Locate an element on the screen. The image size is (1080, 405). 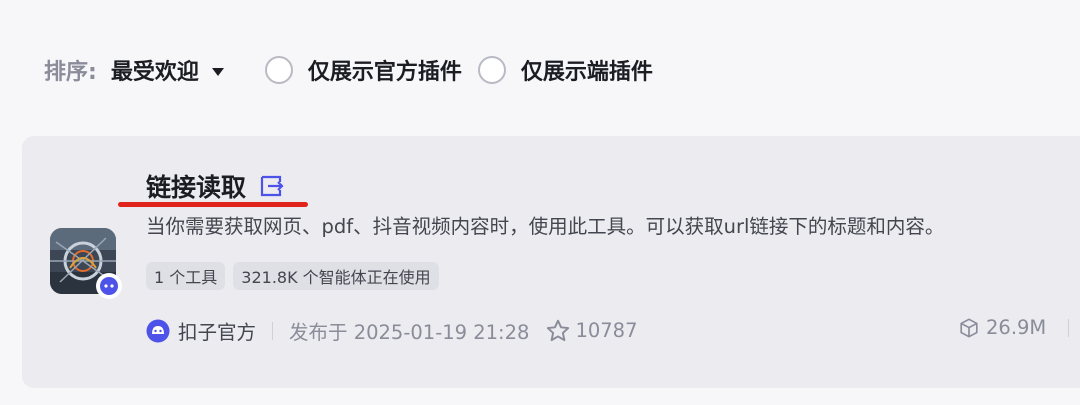
publish-date: 发布于 2025-01-19 21:28 is located at coordinates (409, 332).